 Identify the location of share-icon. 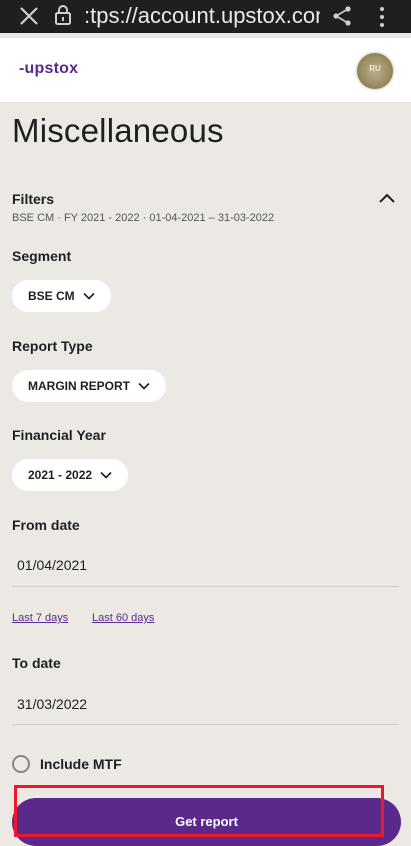
(342, 16).